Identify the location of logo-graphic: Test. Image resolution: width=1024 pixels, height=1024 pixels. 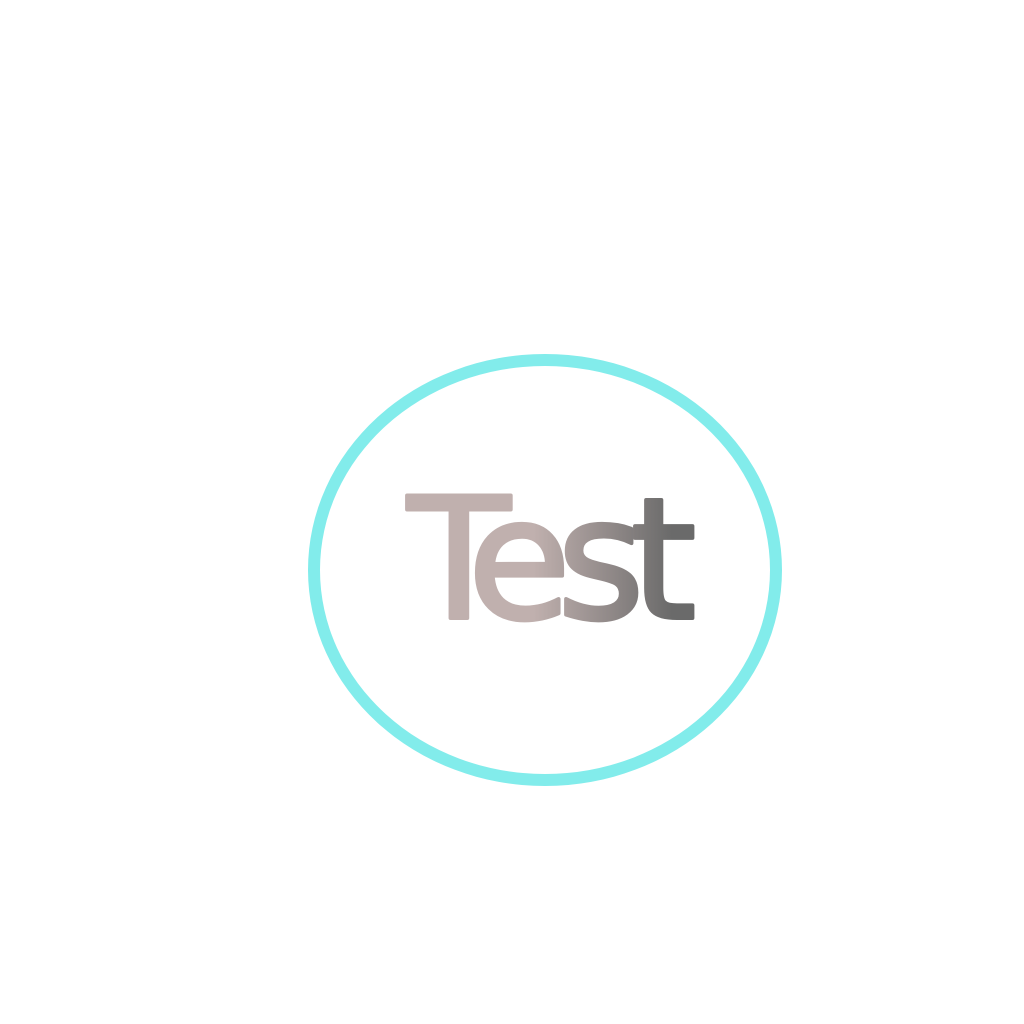
(557, 560).